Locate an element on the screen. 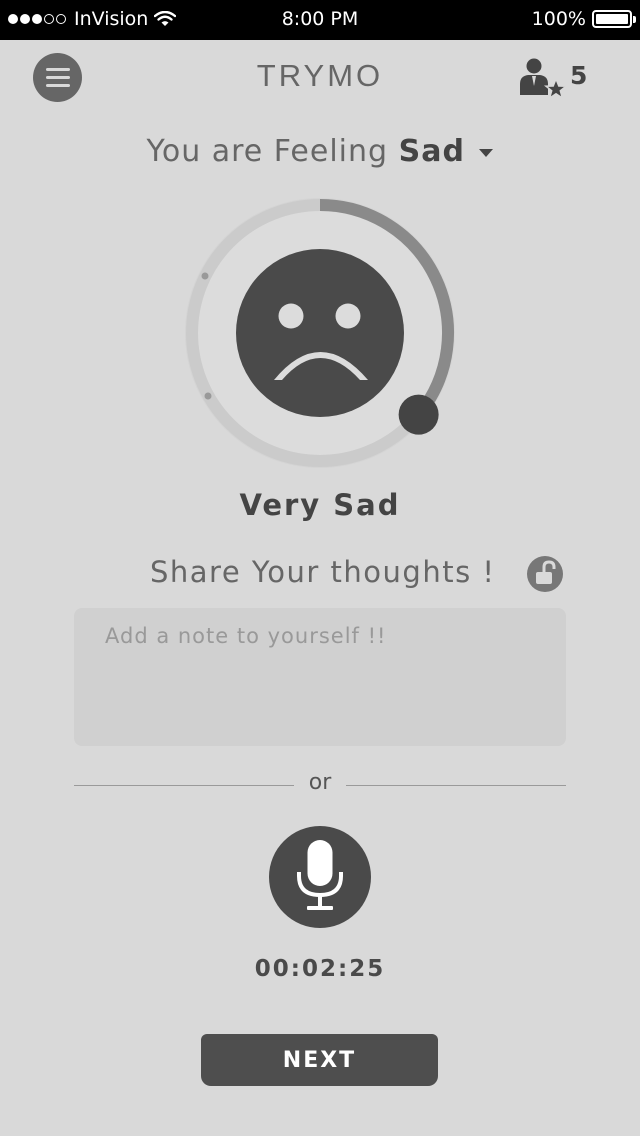 The width and height of the screenshot is (640, 1136). feeling-prefix: You are Feeling is located at coordinates (267, 151).